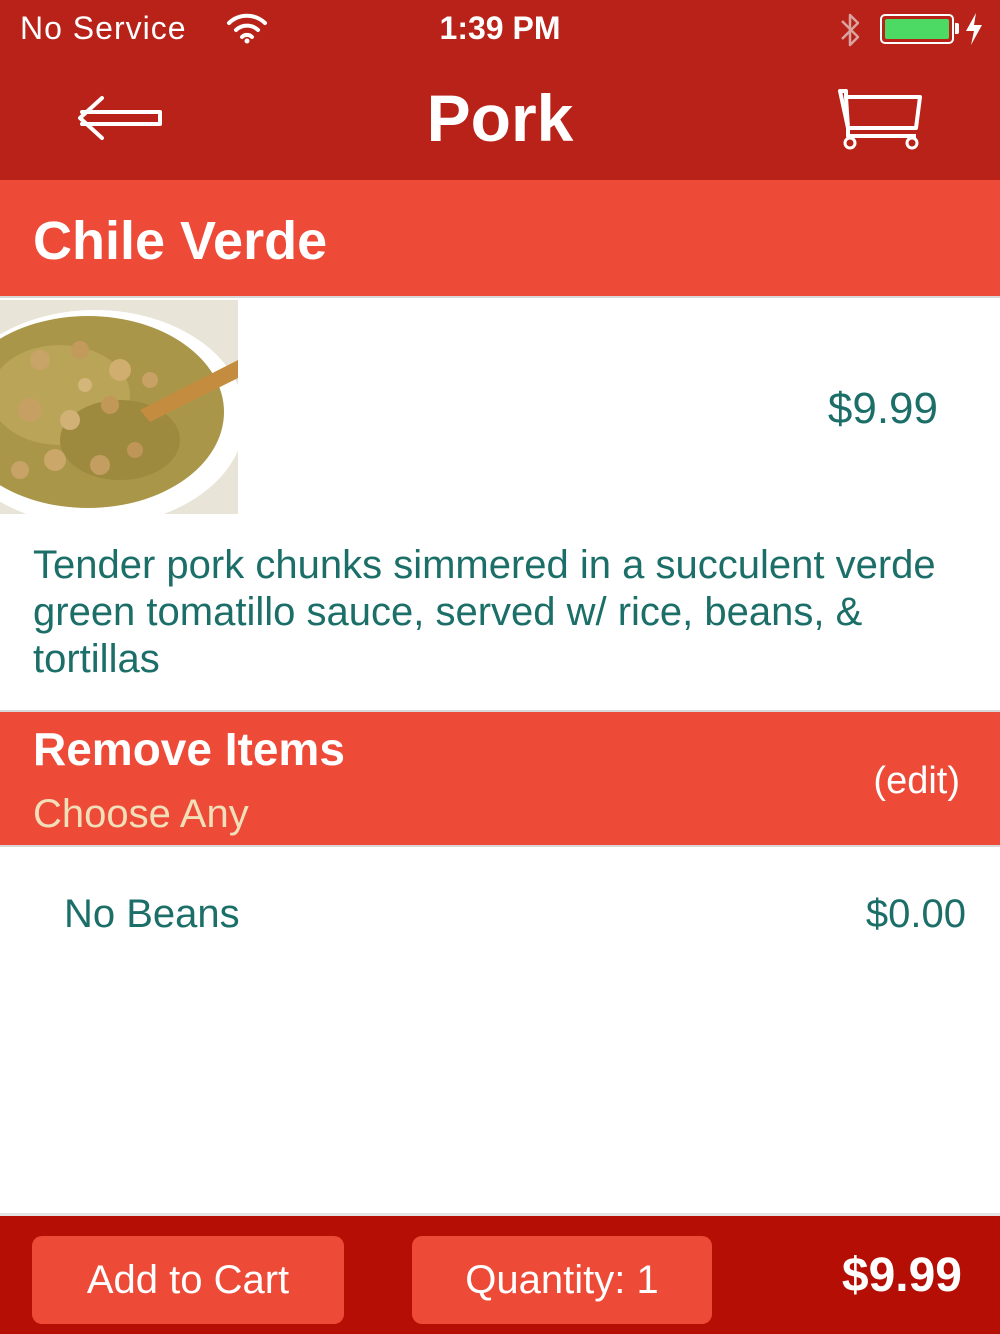 The height and width of the screenshot is (1334, 1000). What do you see at coordinates (500, 778) in the screenshot?
I see `modifier-section-header: Remove Items Choose Any (edit)` at bounding box center [500, 778].